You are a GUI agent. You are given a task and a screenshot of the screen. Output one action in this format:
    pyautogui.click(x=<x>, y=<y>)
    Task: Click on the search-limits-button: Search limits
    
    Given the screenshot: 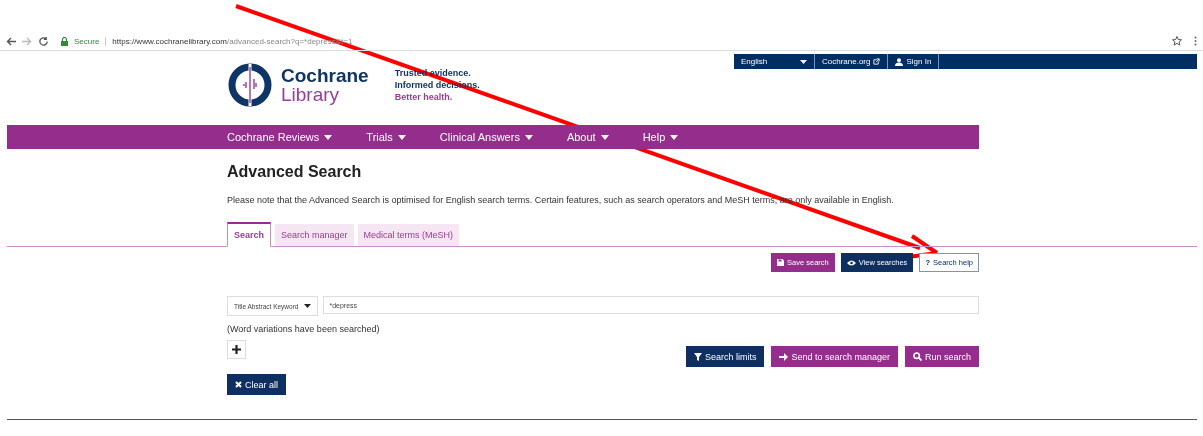 What is the action you would take?
    pyautogui.click(x=725, y=356)
    